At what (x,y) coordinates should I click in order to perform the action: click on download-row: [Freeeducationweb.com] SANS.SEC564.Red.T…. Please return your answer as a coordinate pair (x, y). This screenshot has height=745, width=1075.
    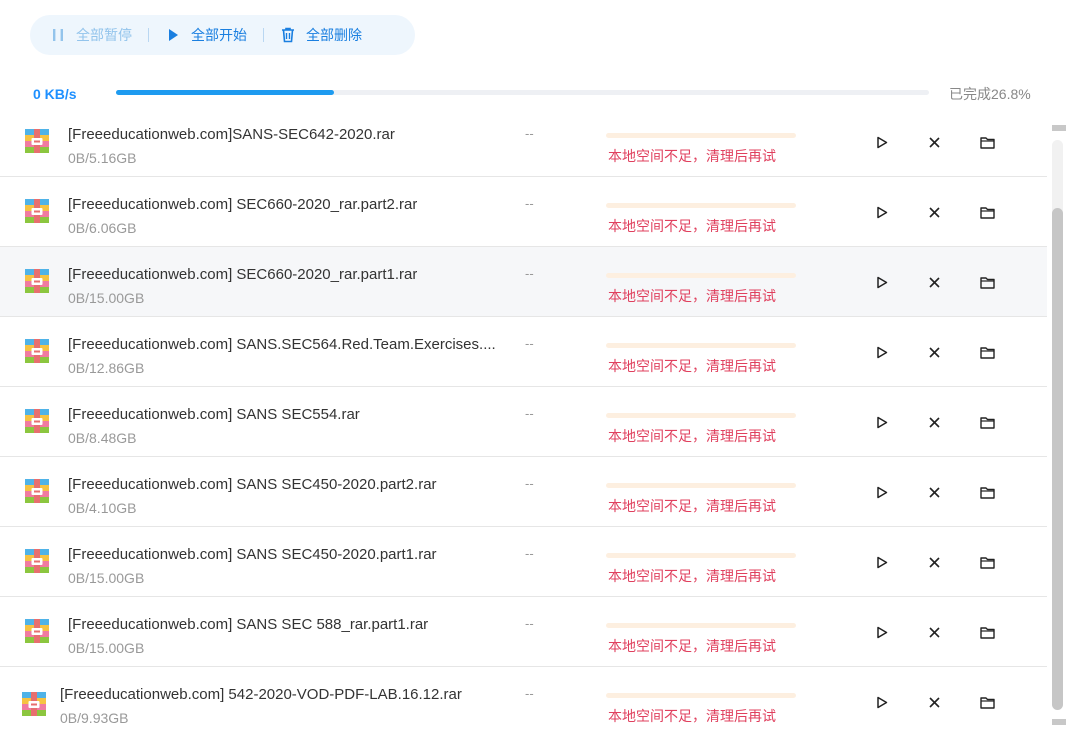
    Looking at the image, I should click on (523, 352).